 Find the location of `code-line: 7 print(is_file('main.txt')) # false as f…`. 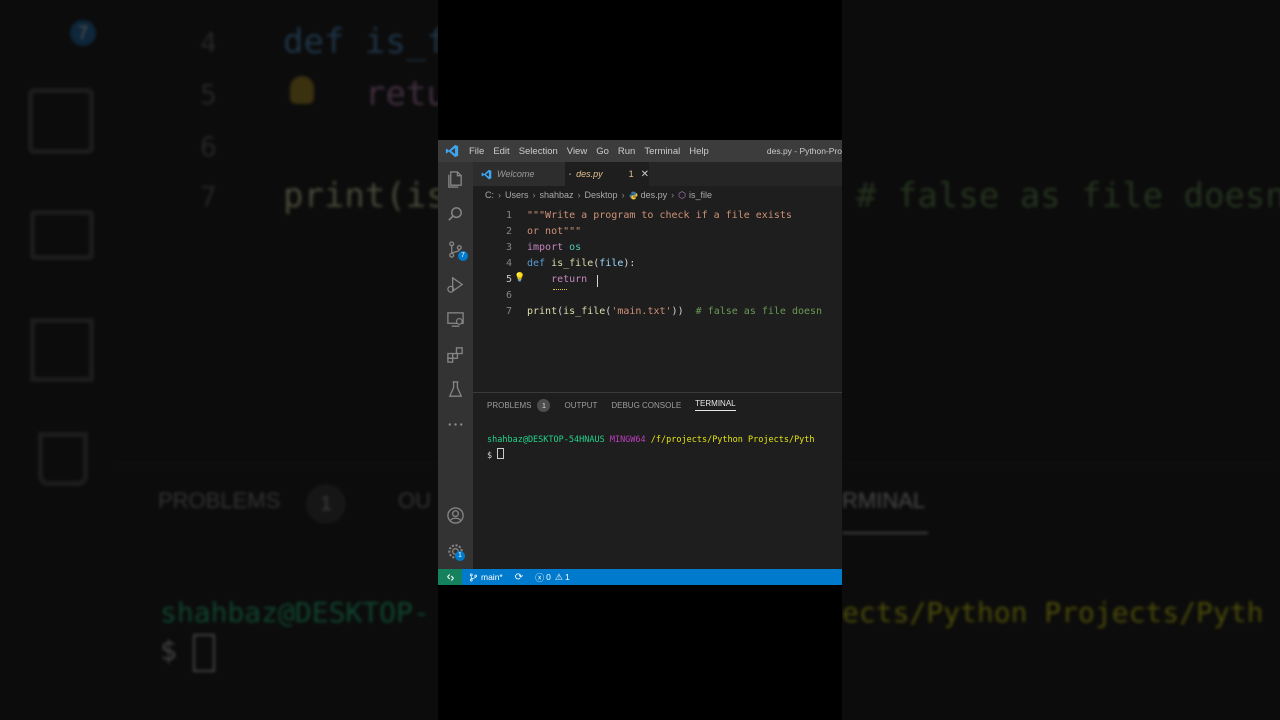

code-line: 7 print(is_file('main.txt')) # false as f… is located at coordinates (657, 314).